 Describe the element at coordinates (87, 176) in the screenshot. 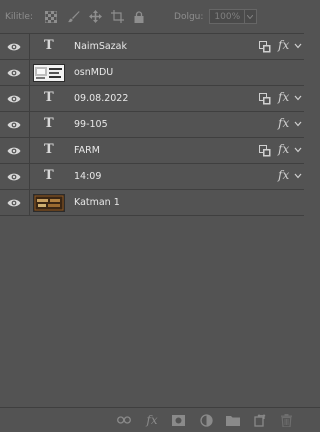

I see `layer-name: 14:09` at that location.